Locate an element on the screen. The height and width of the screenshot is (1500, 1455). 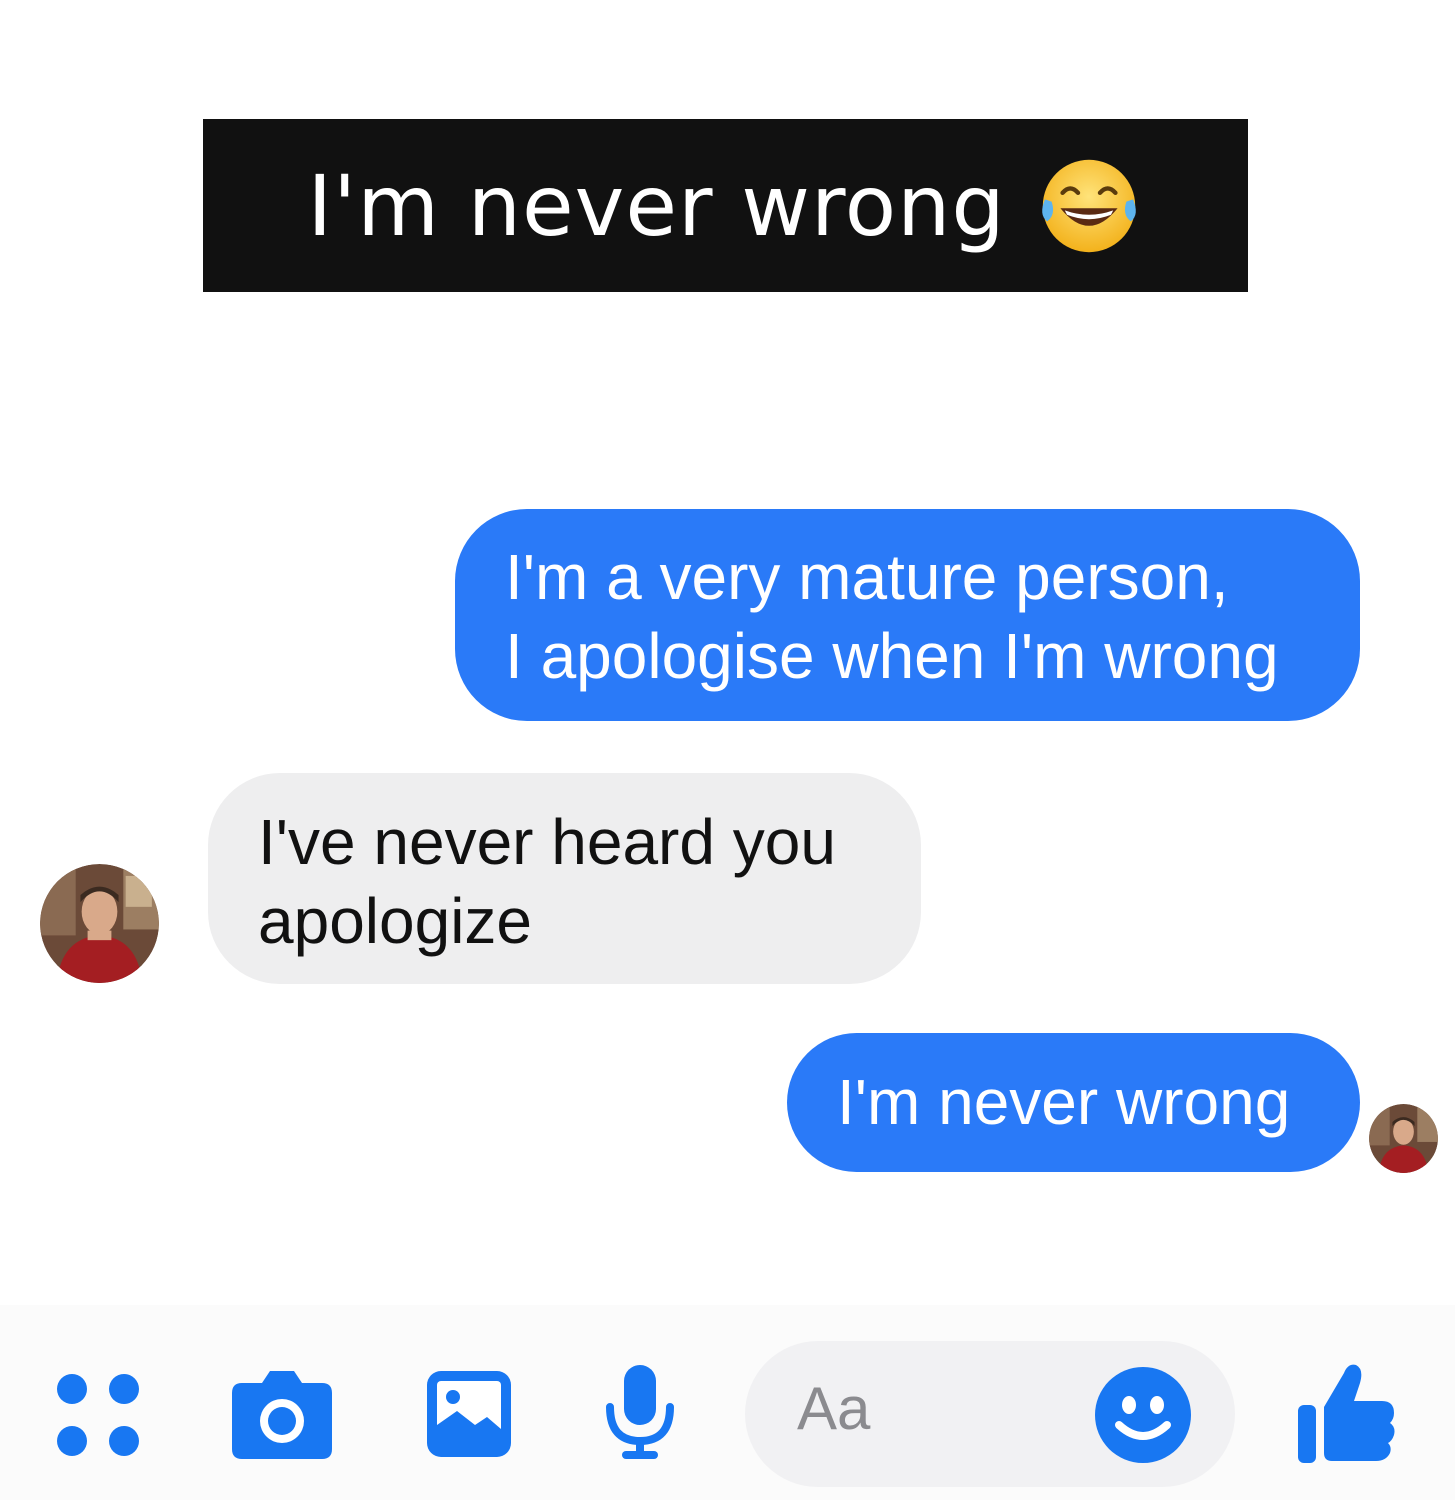
contact-avatar is located at coordinates (99, 923).